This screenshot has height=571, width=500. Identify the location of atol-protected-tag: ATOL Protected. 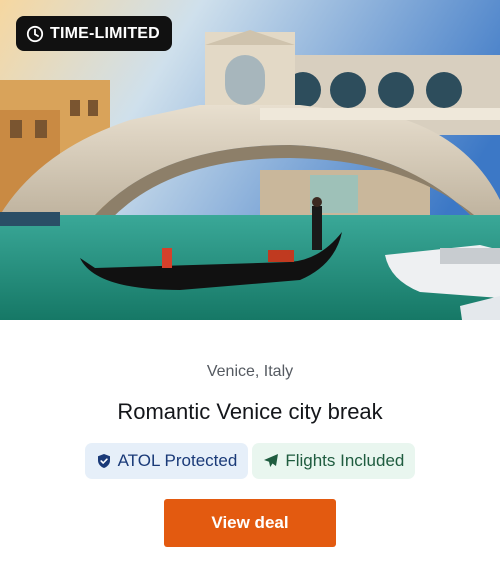
(166, 461).